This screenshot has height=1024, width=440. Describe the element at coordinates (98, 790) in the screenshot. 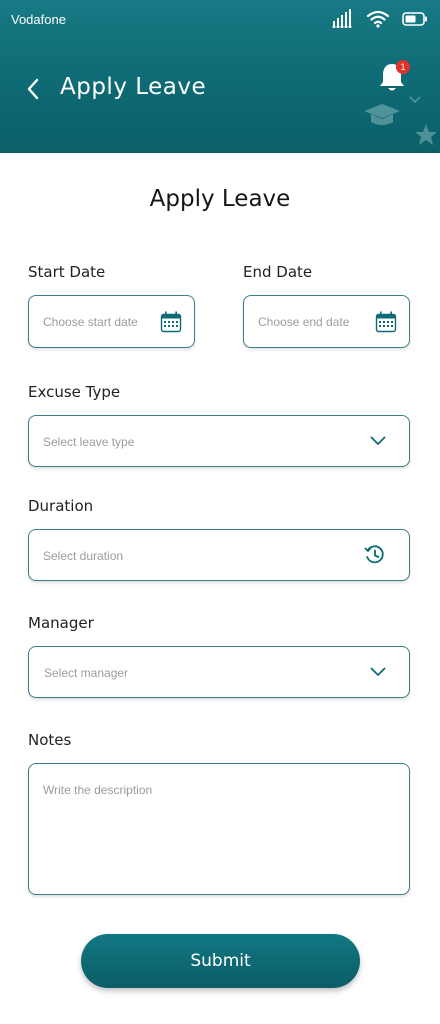

I see `notes-placeholder: Write the description` at that location.